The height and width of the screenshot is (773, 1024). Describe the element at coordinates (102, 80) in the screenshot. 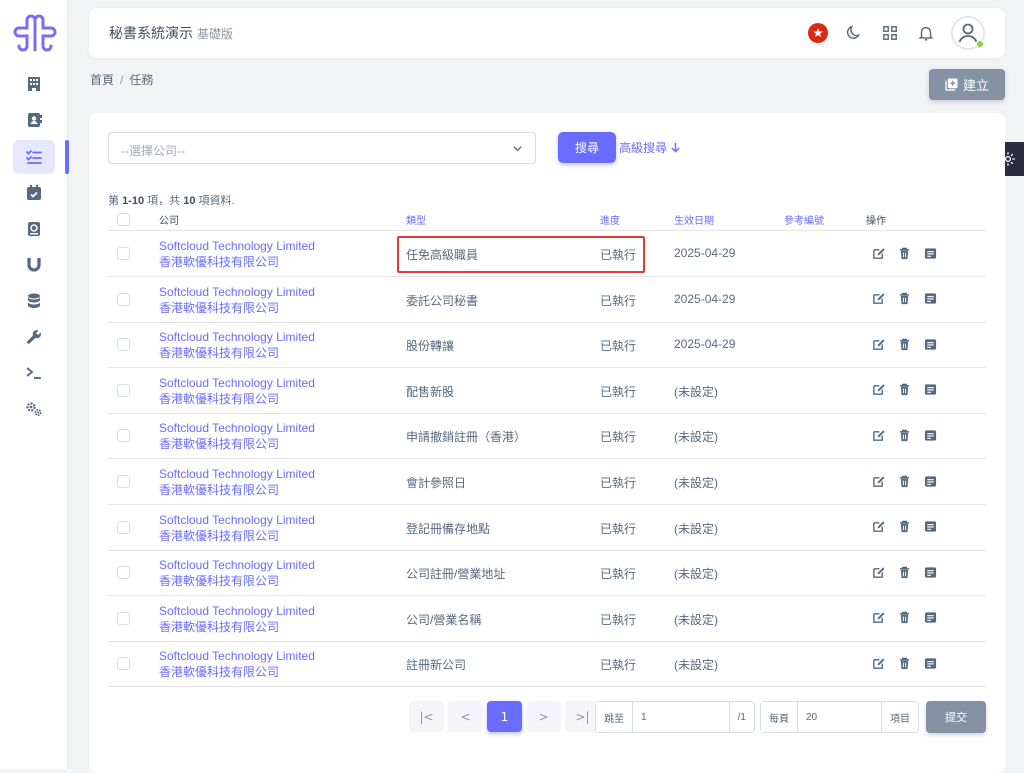

I see `breadcrumb-home: 首頁` at that location.